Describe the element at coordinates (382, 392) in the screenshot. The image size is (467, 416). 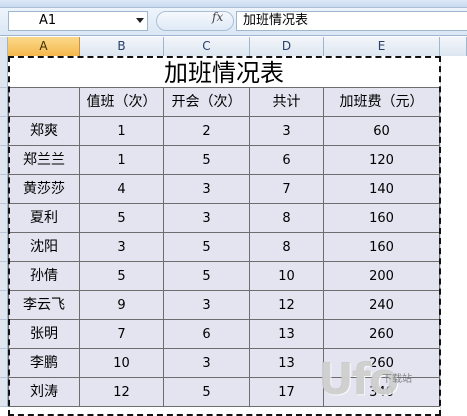
I see `cell-pay: 340` at that location.